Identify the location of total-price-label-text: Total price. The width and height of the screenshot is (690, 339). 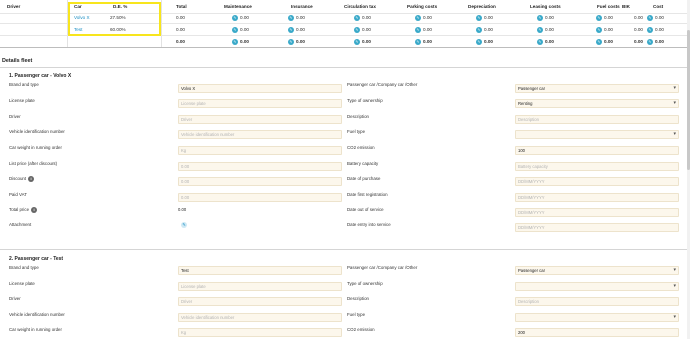
(19, 210).